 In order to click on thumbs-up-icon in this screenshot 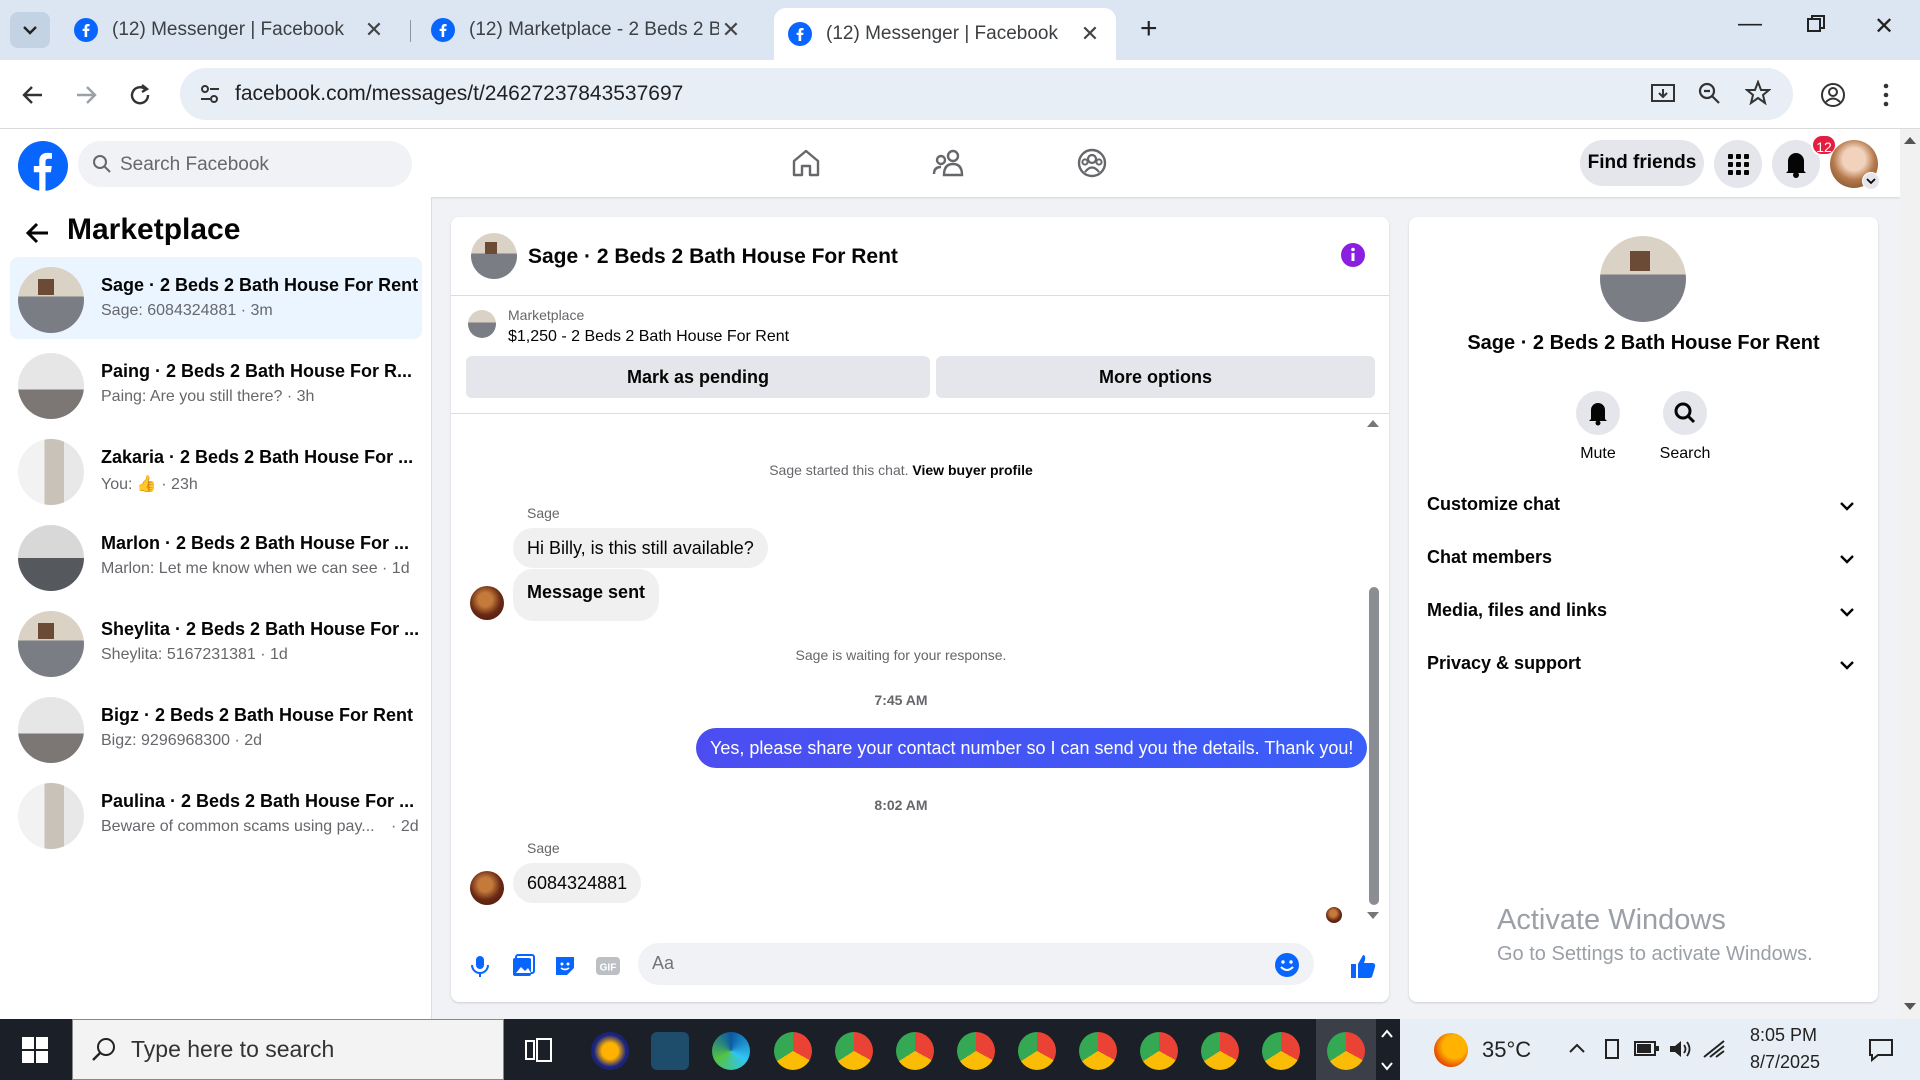, I will do `click(1363, 966)`.